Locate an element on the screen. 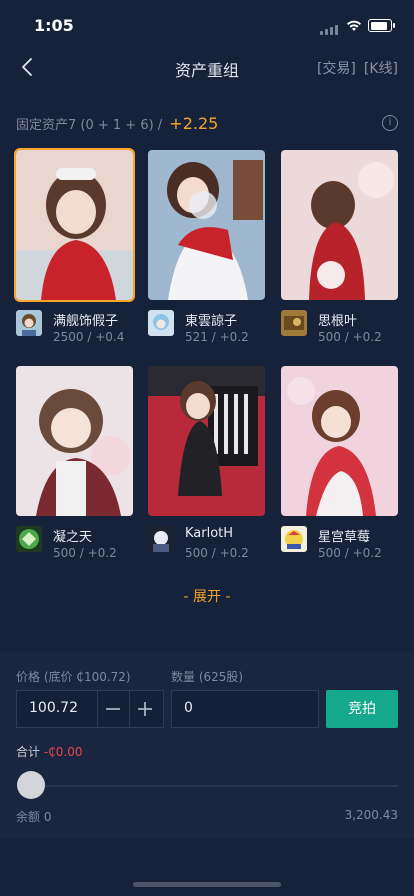  card-name: 東雲諒子 is located at coordinates (211, 321).